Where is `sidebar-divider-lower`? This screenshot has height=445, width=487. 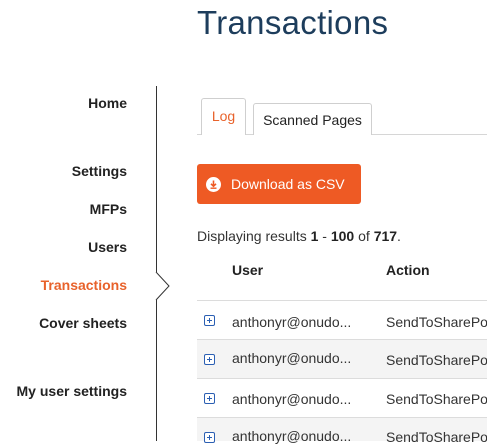 sidebar-divider-lower is located at coordinates (156, 370).